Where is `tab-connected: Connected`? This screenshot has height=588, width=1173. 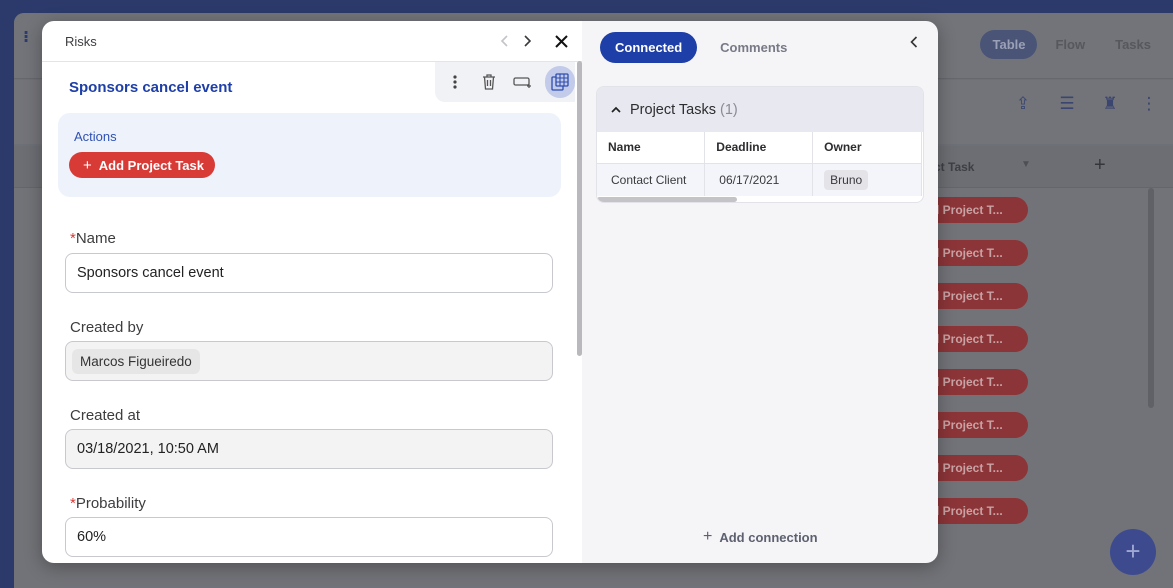
tab-connected: Connected is located at coordinates (649, 47).